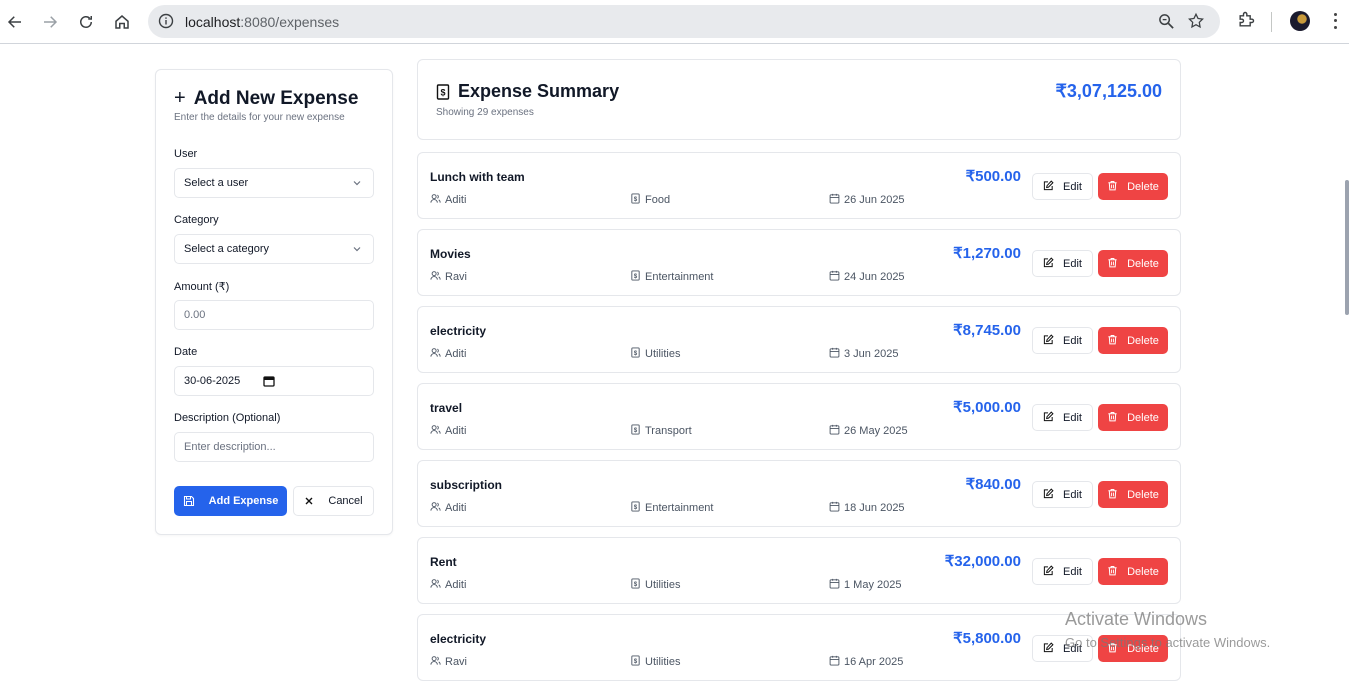 The width and height of the screenshot is (1349, 683). Describe the element at coordinates (274, 183) in the screenshot. I see `user-select: Select a user` at that location.